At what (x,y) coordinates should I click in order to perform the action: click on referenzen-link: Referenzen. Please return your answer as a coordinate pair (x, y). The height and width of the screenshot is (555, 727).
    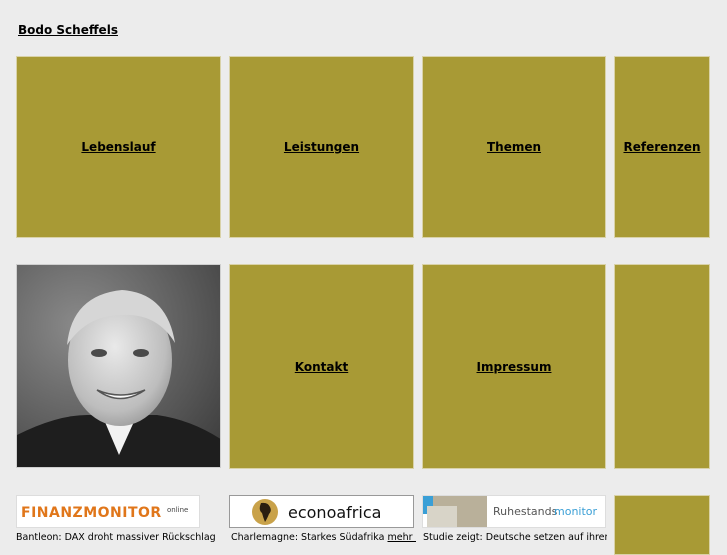
    Looking at the image, I should click on (661, 147).